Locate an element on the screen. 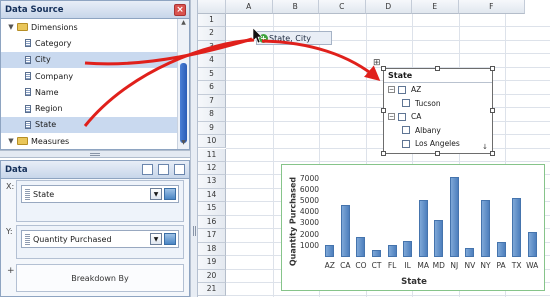  x-field-pill: State ▼ is located at coordinates (100, 194).